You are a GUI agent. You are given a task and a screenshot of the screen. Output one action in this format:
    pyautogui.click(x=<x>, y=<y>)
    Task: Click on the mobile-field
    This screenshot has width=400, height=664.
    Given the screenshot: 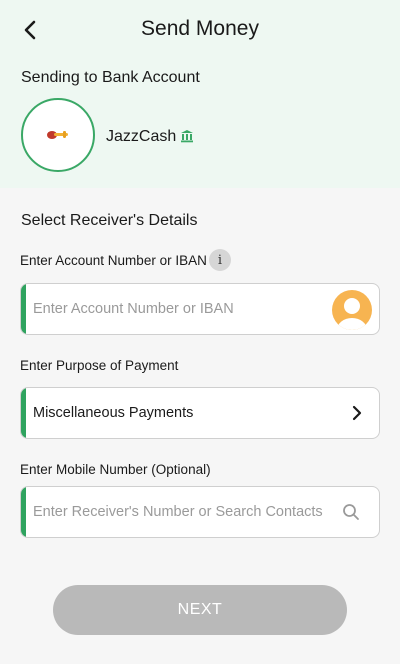 What is the action you would take?
    pyautogui.click(x=200, y=512)
    